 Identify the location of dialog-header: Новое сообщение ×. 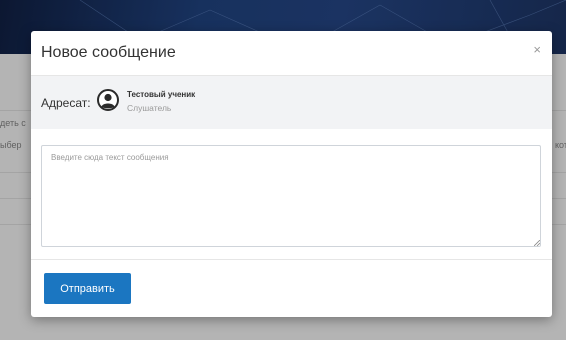
(291, 53).